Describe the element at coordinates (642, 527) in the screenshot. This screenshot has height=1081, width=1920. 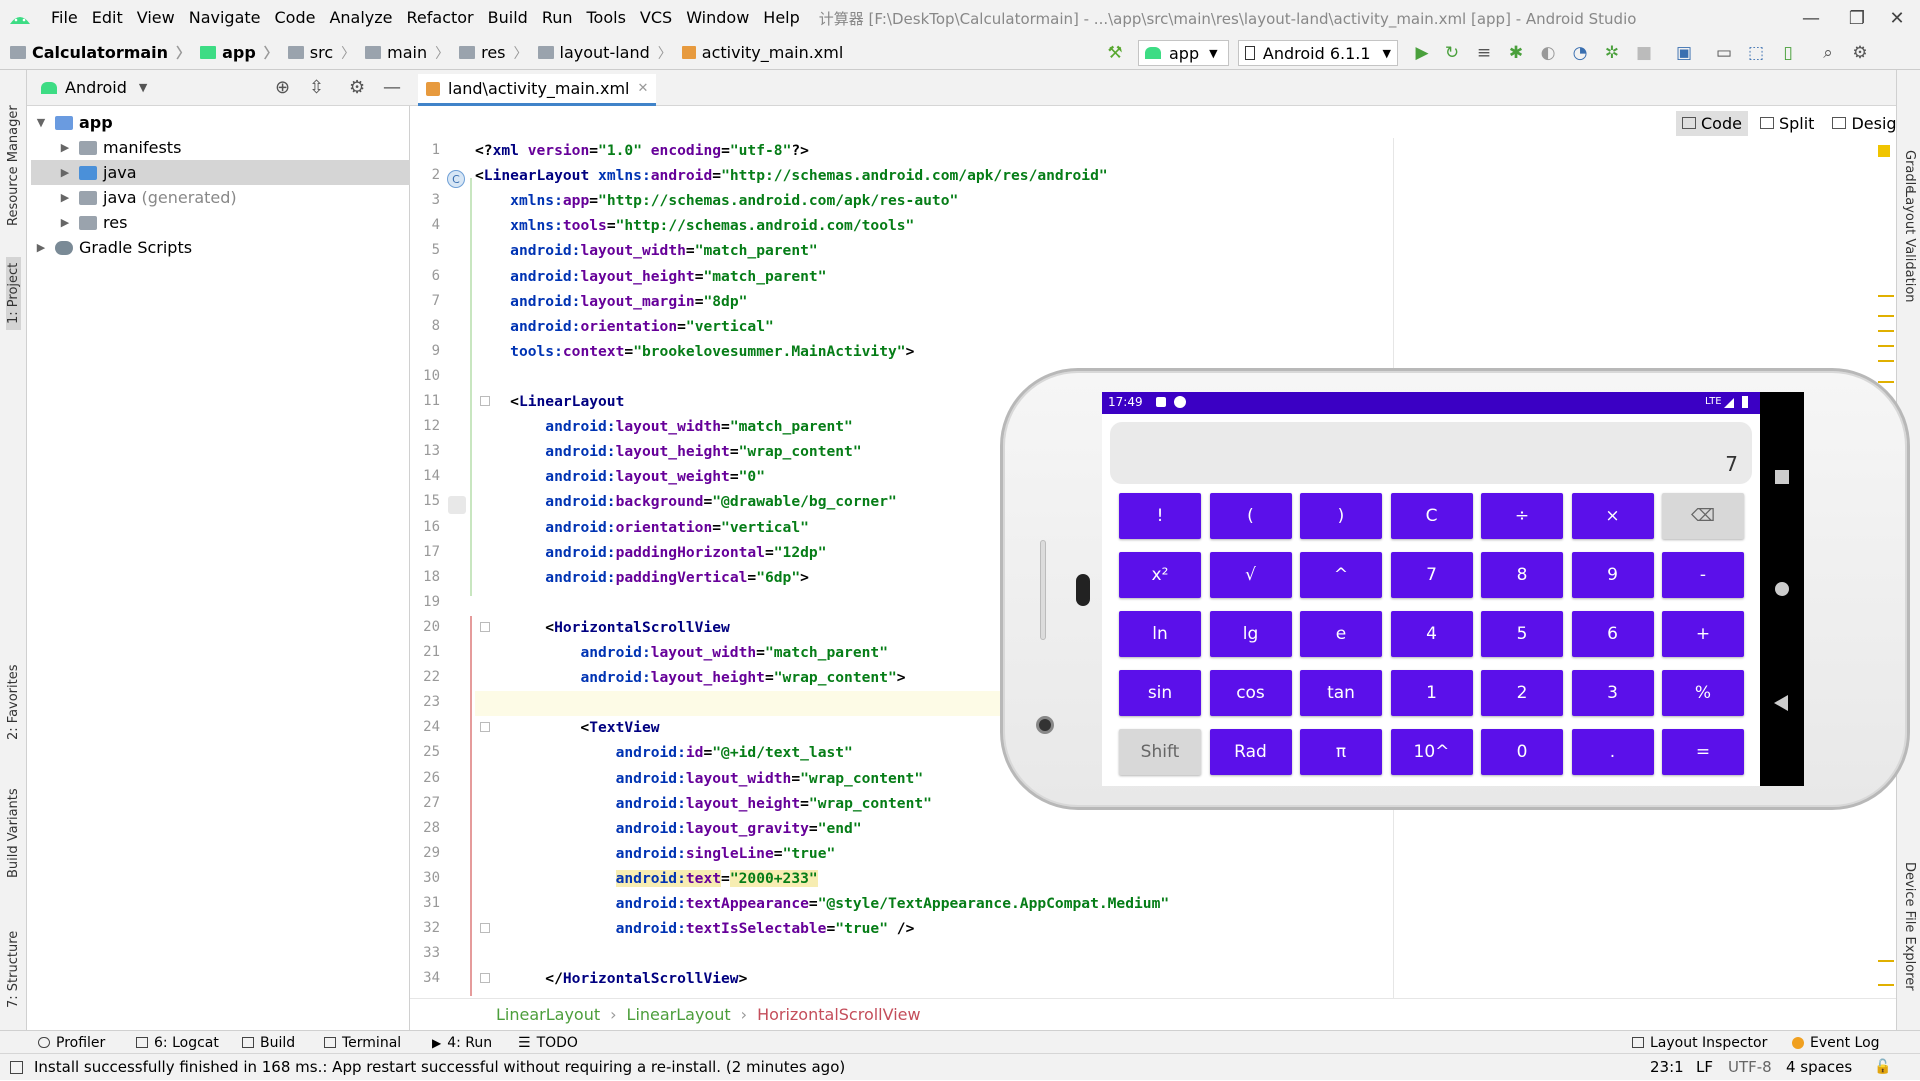
I see `code-line: android:orientation="vertical"` at that location.